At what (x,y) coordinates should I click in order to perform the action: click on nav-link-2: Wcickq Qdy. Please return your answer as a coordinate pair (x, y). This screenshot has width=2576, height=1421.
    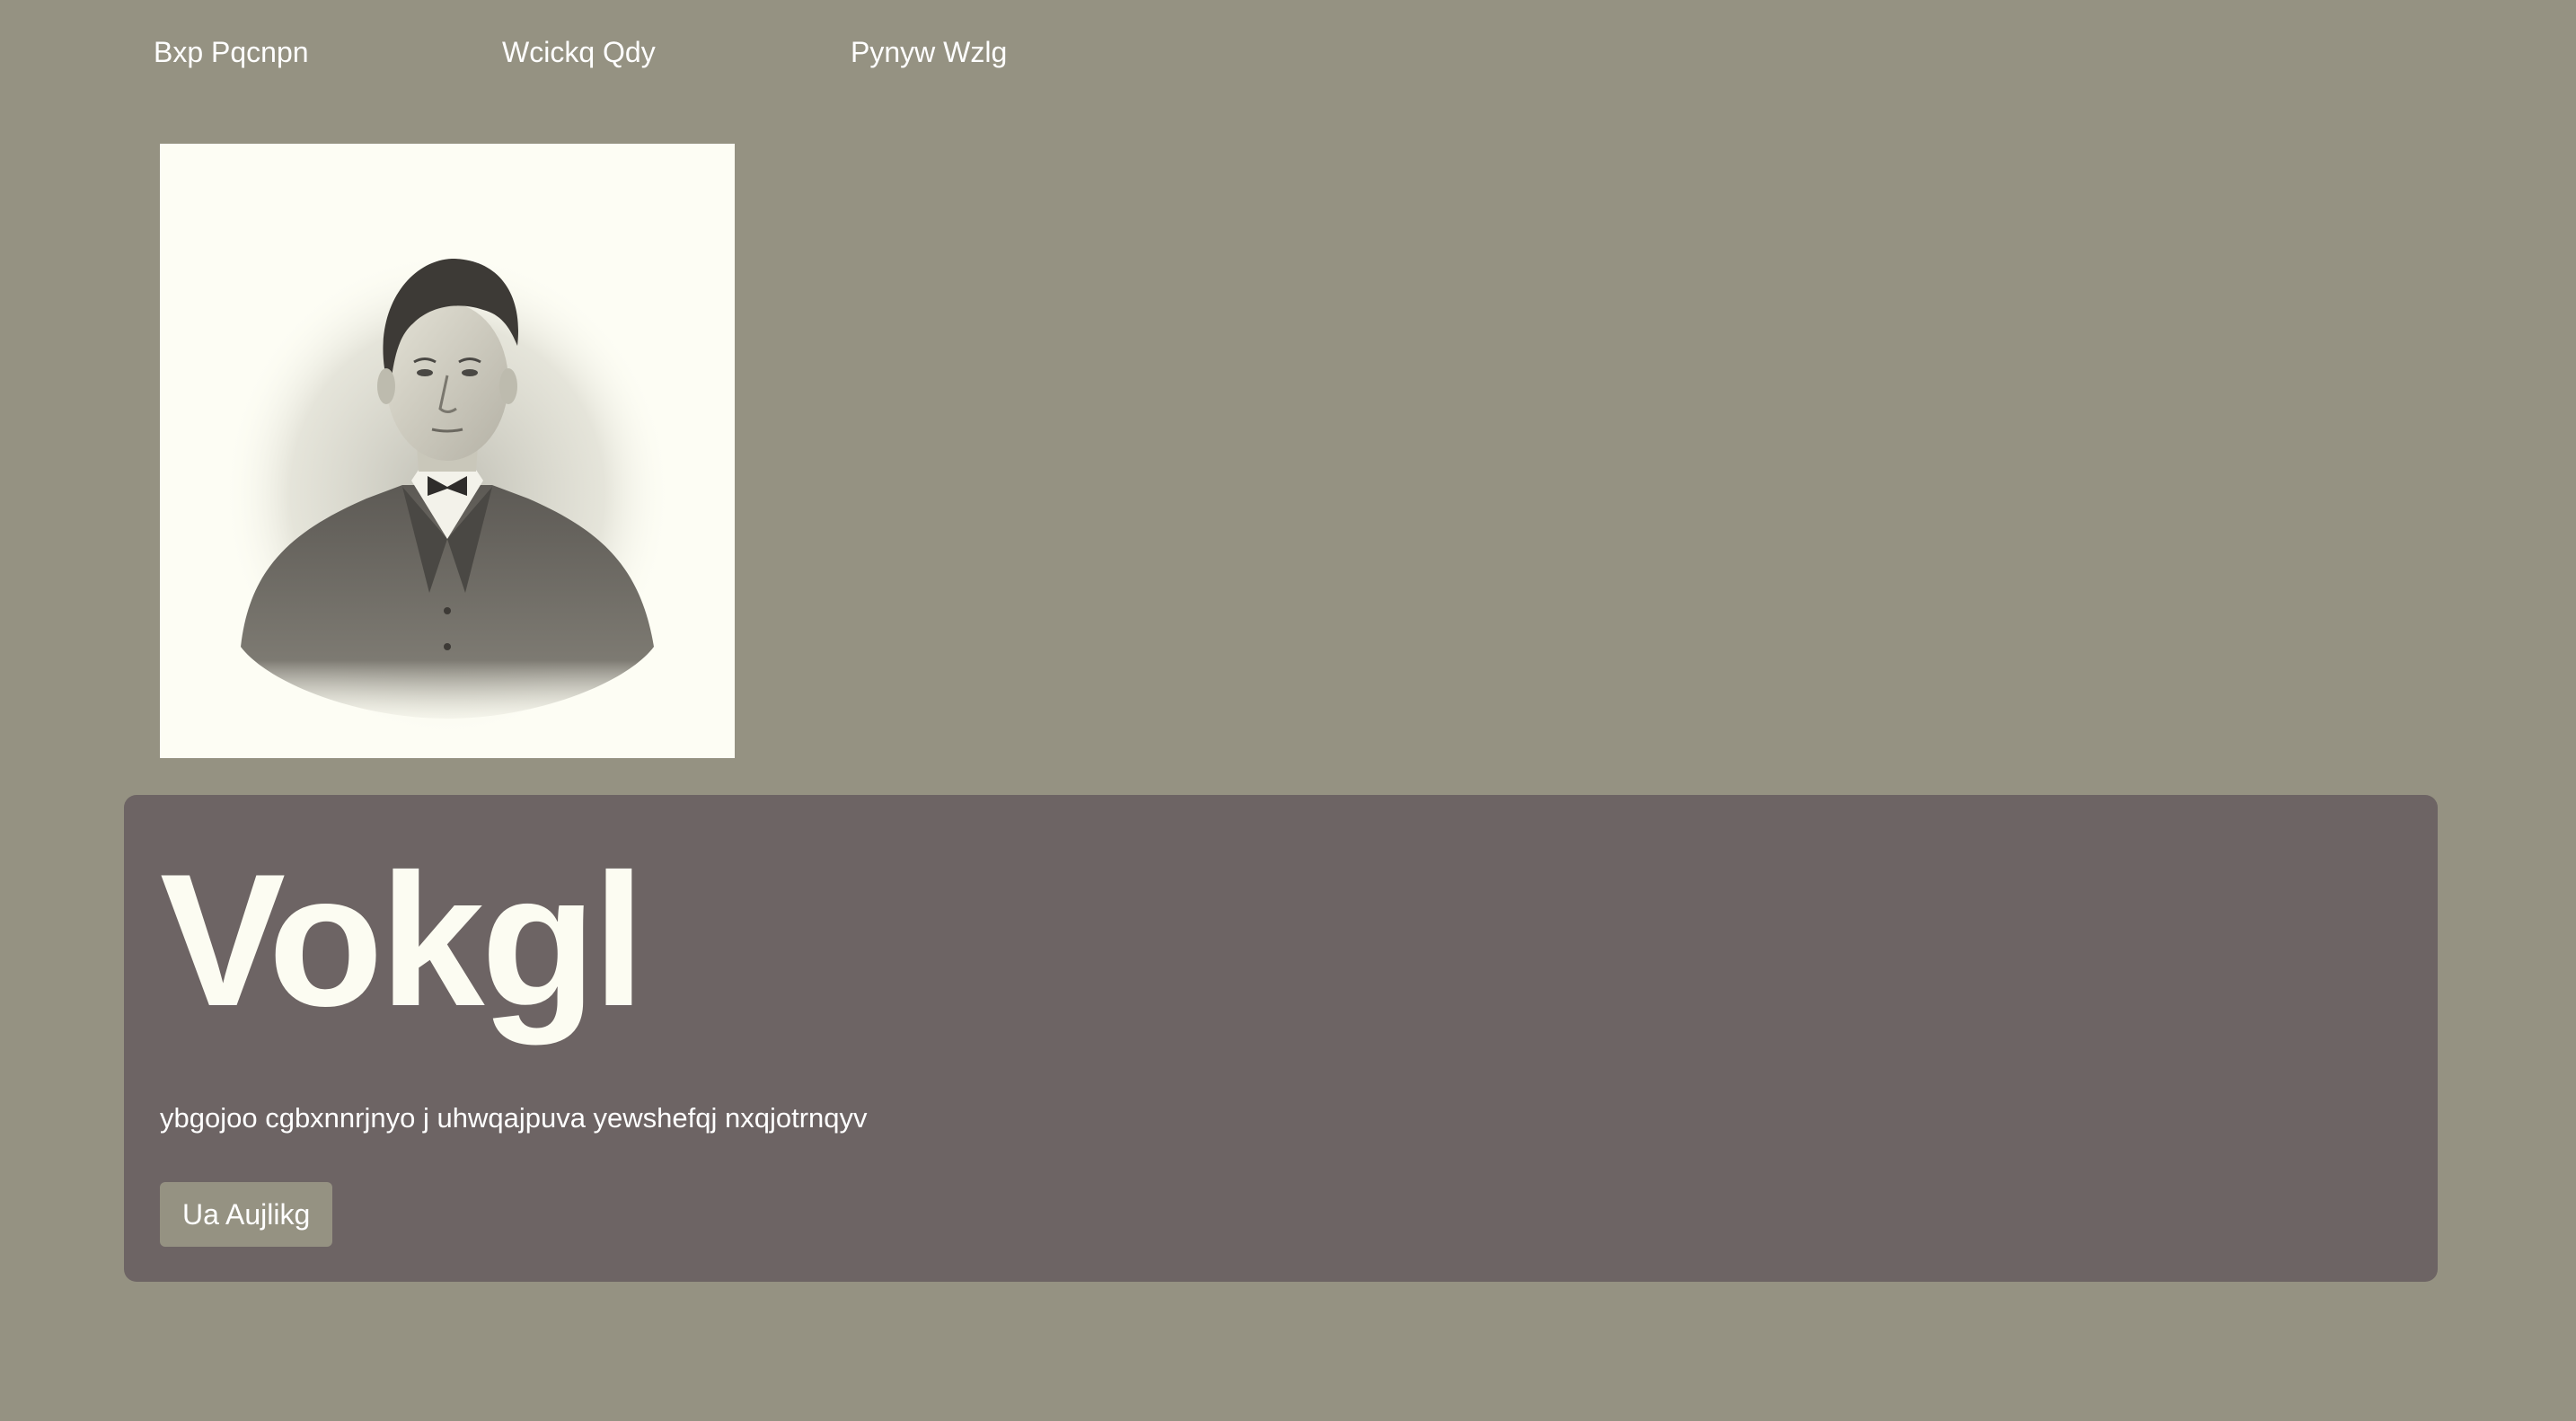
    Looking at the image, I should click on (579, 52).